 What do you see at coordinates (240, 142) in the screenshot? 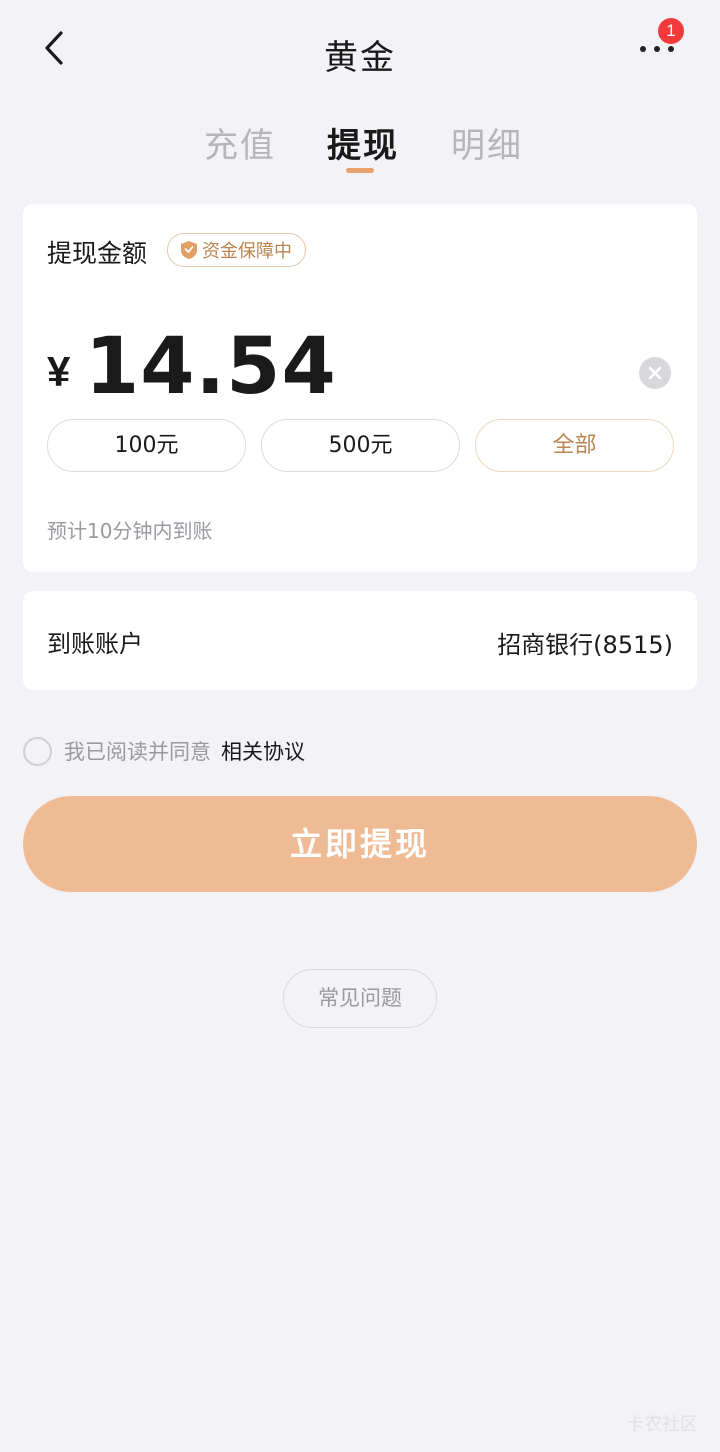
I see `tab-recharge: 充值` at bounding box center [240, 142].